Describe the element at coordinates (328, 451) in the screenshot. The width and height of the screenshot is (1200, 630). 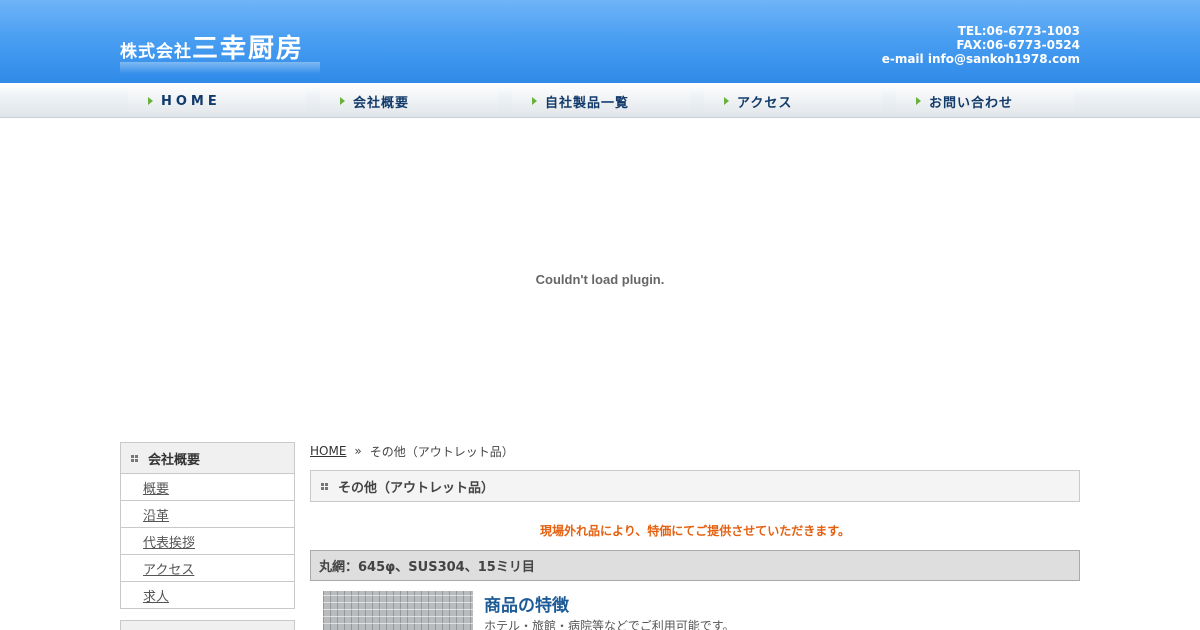
I see `breadcrumb-home-link: HOME` at that location.